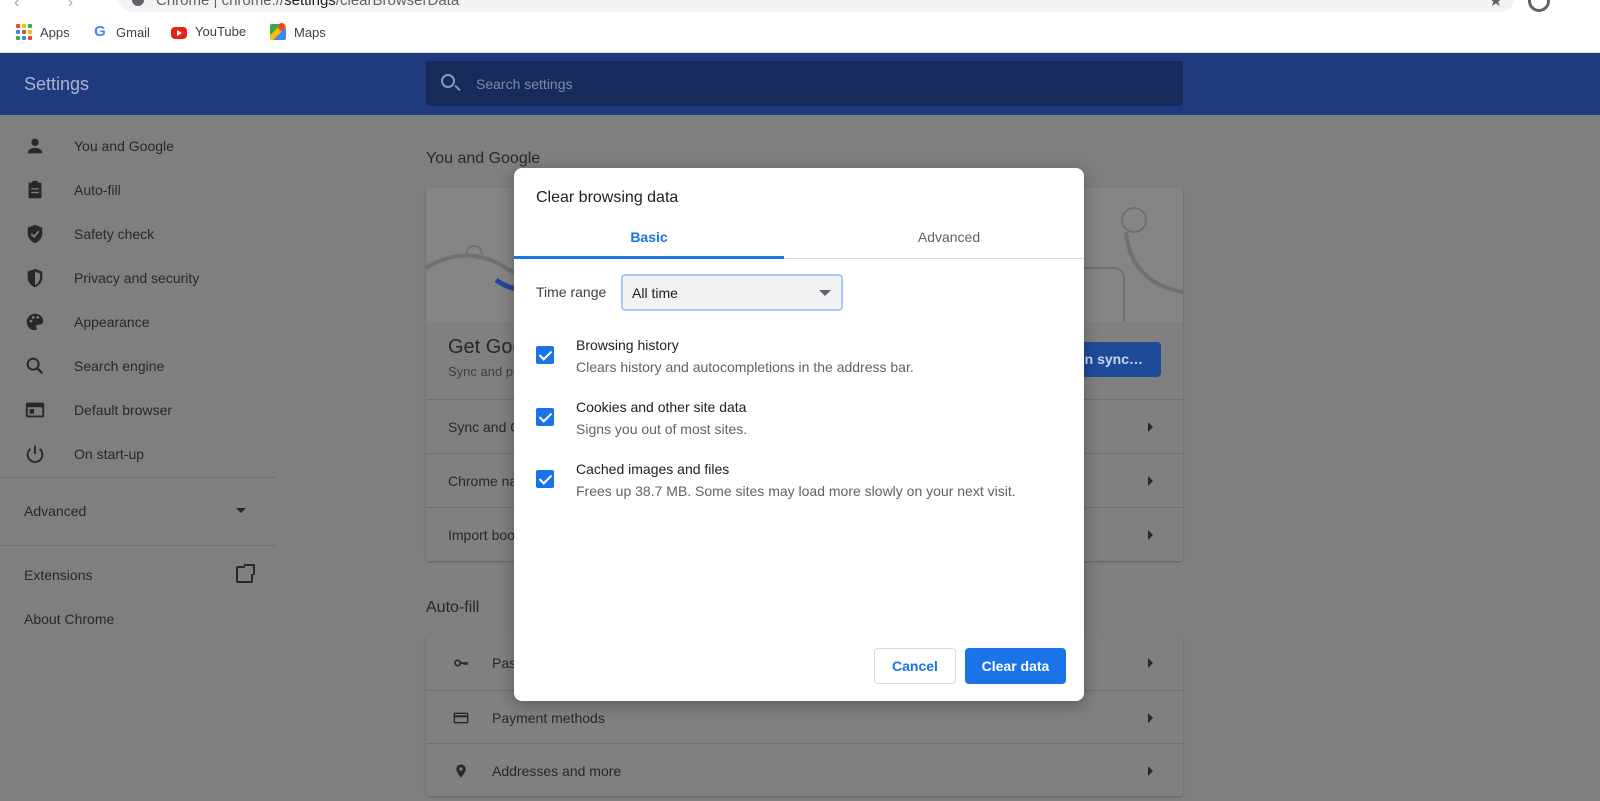  What do you see at coordinates (43, 32) in the screenshot?
I see `bookmark-apps: Apps` at bounding box center [43, 32].